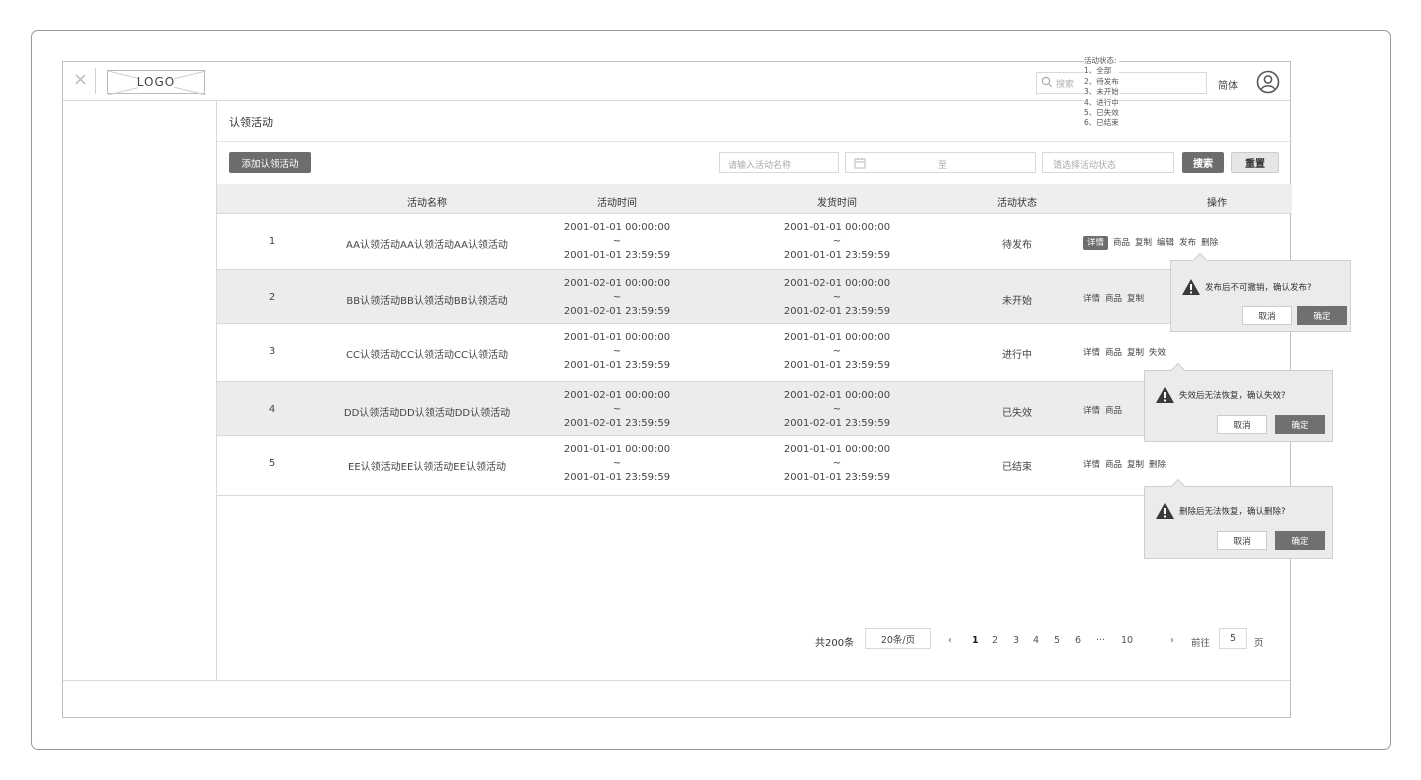 This screenshot has height=780, width=1421. I want to click on reset-button: 重置, so click(1255, 162).